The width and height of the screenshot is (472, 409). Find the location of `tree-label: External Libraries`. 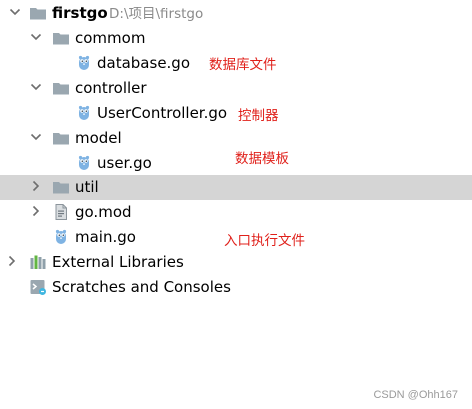

tree-label: External Libraries is located at coordinates (118, 262).